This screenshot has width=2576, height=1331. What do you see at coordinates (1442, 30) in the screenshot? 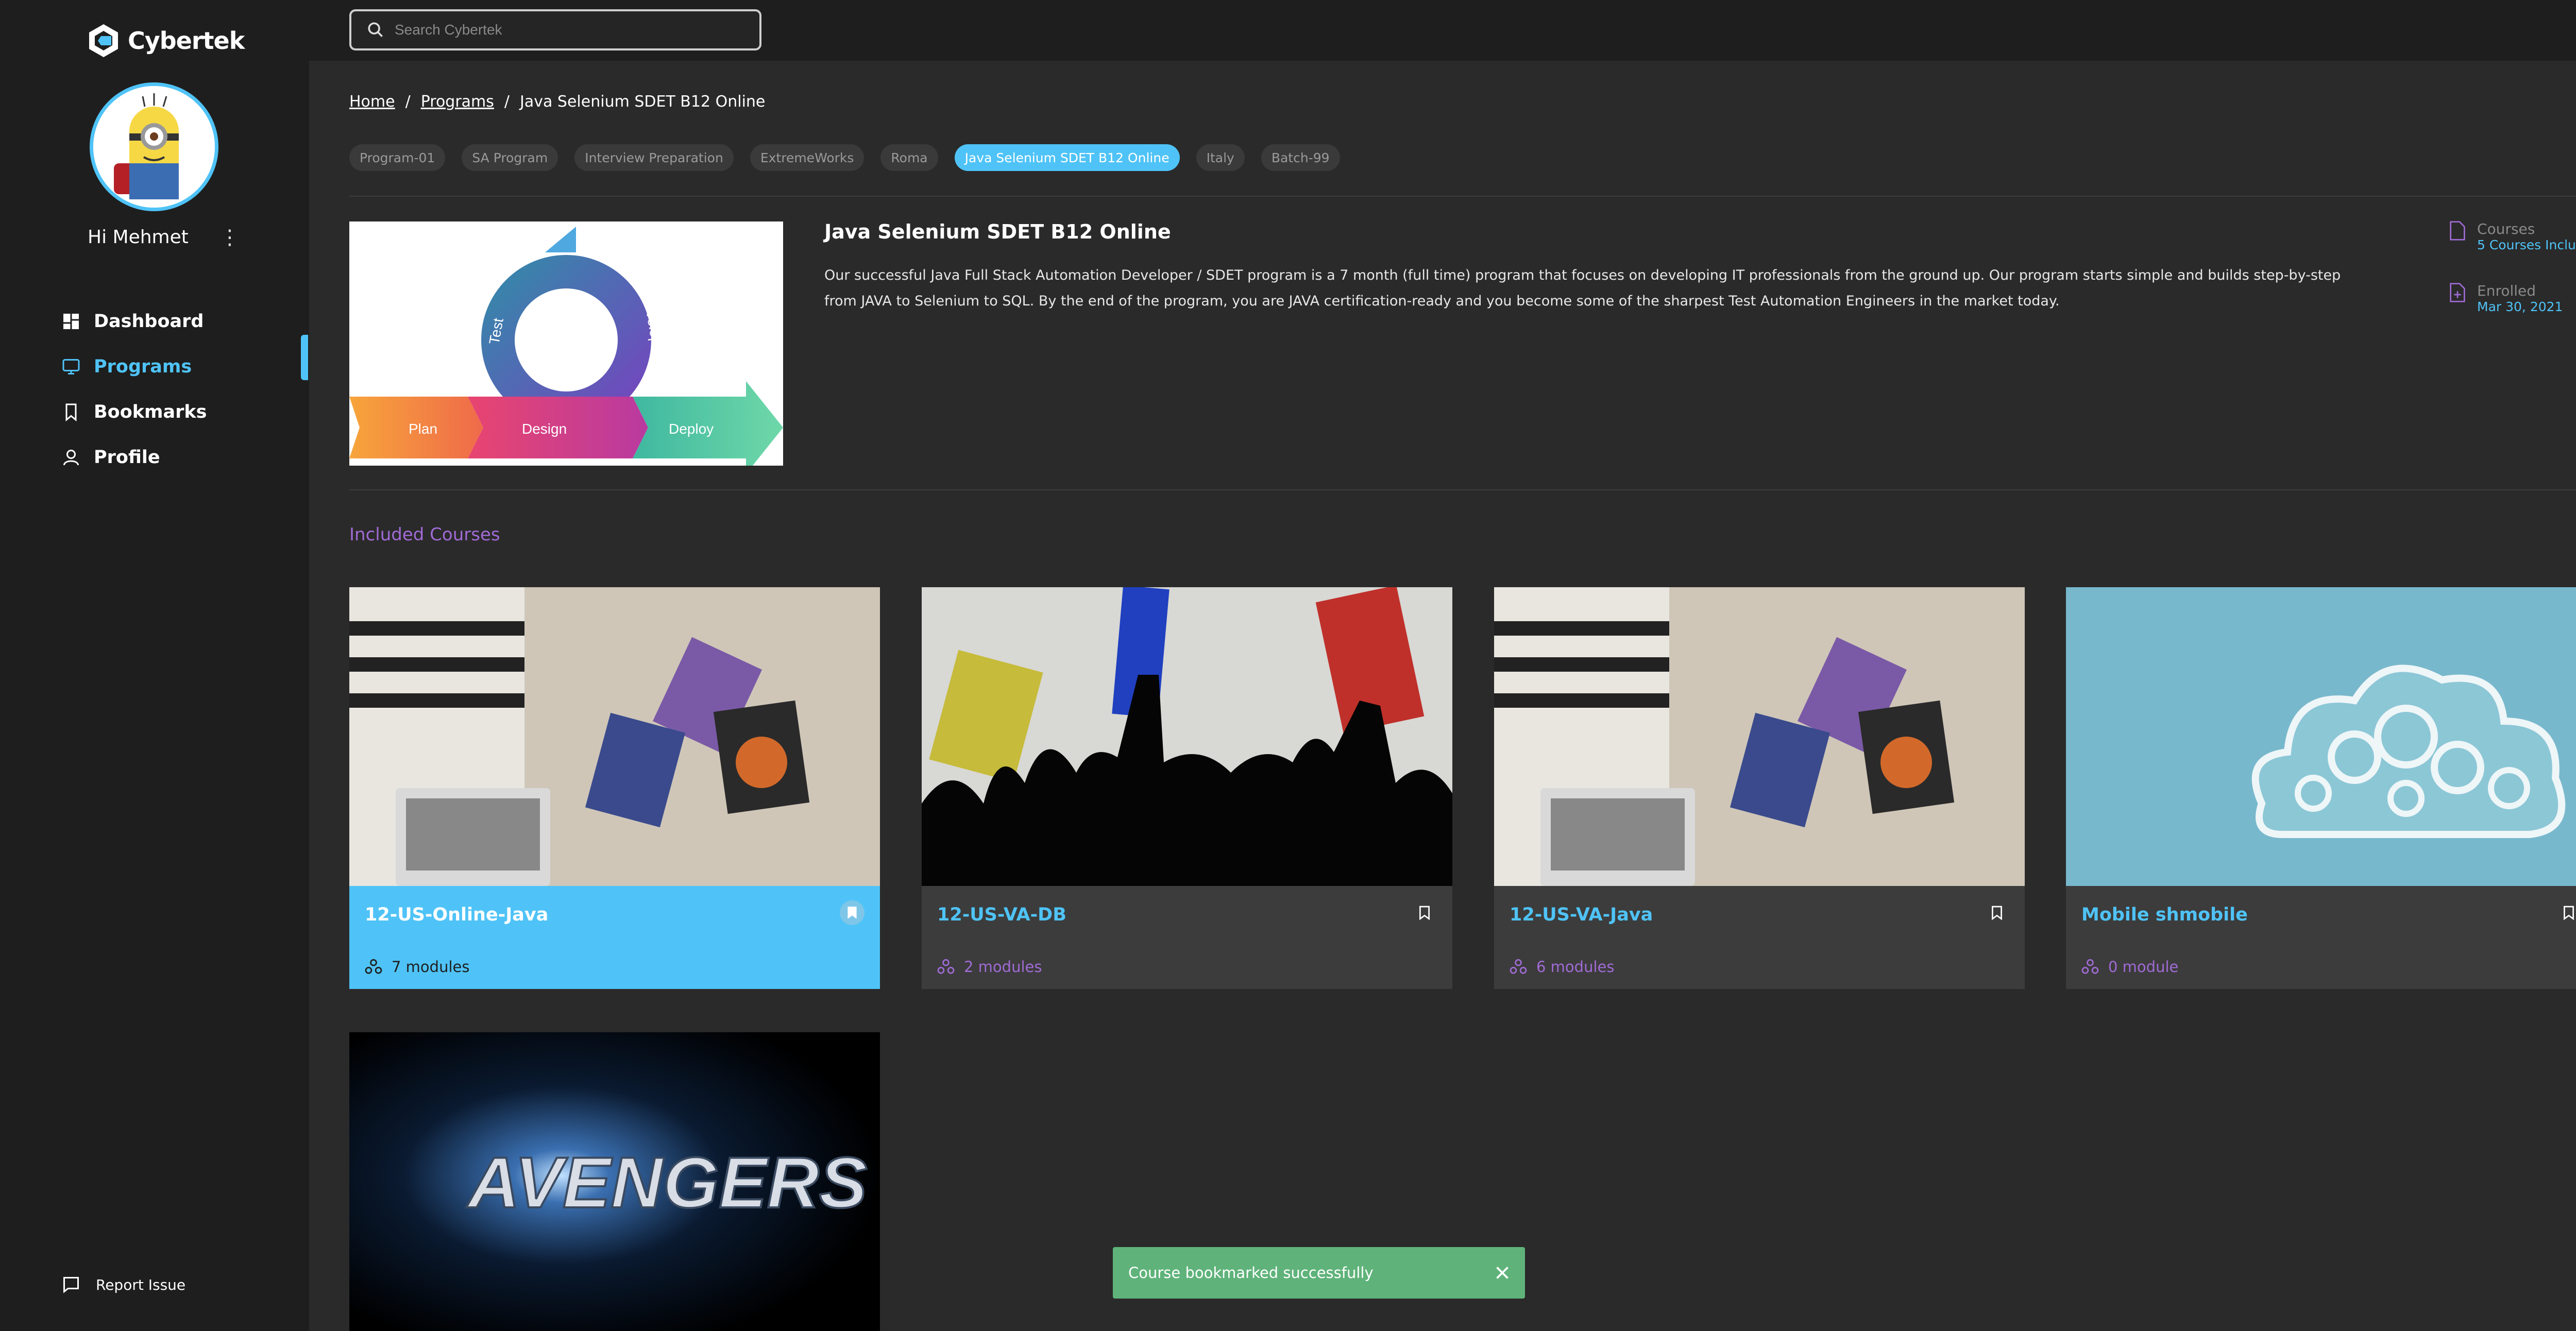
I see `top-bar` at bounding box center [1442, 30].